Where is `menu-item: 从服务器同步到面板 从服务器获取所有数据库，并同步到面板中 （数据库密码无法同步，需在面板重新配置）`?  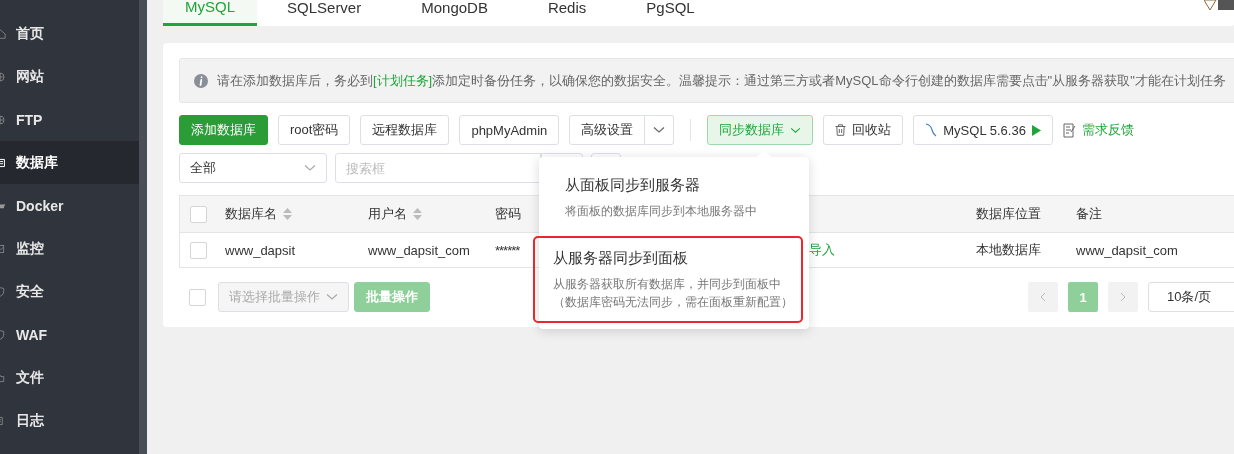
menu-item: 从服务器同步到面板 从服务器获取所有数据库，并同步到面板中 （数据库密码无法同步，需在面板重新配置） is located at coordinates (668, 279).